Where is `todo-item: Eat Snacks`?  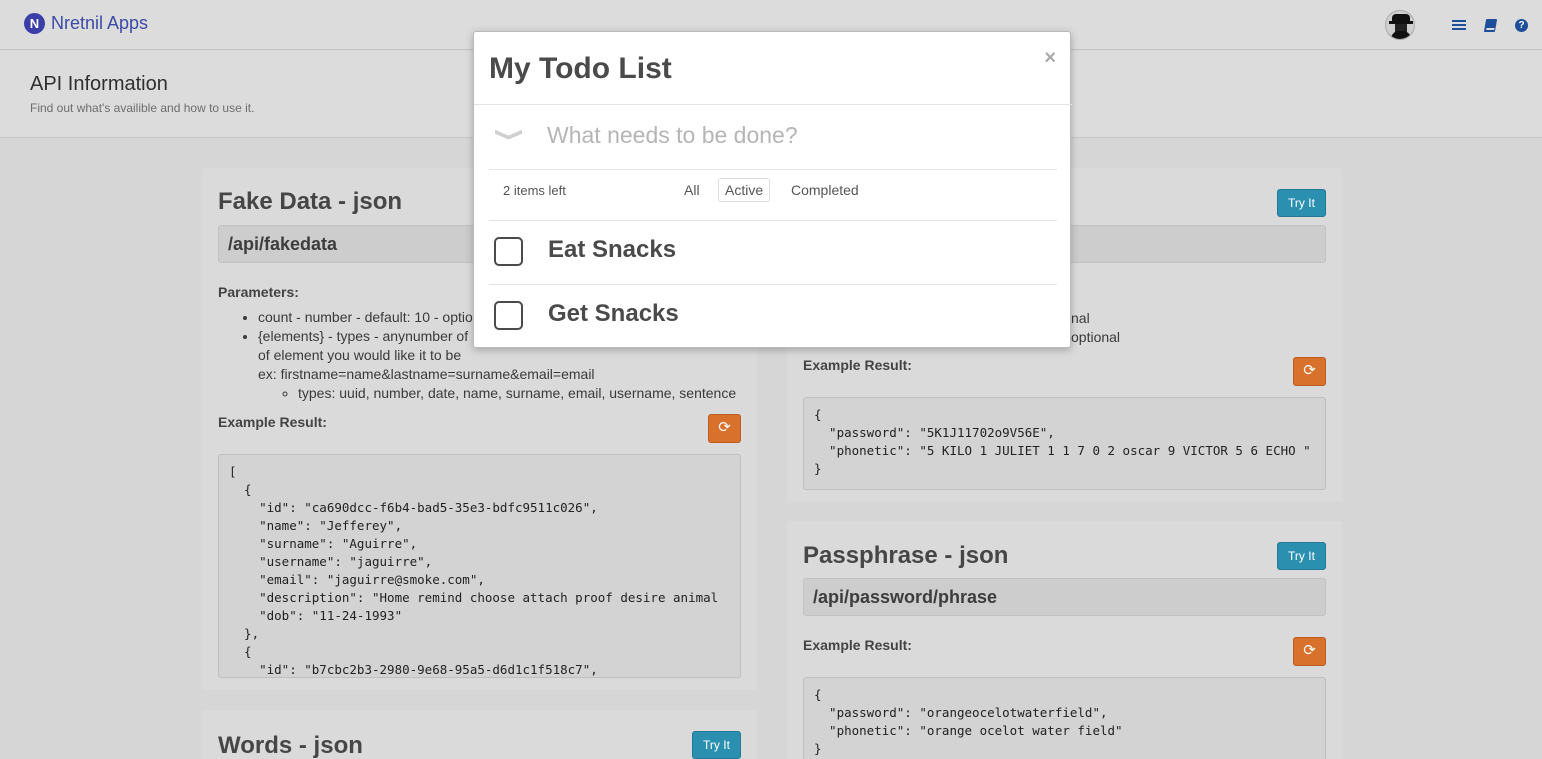 todo-item: Eat Snacks is located at coordinates (773, 251).